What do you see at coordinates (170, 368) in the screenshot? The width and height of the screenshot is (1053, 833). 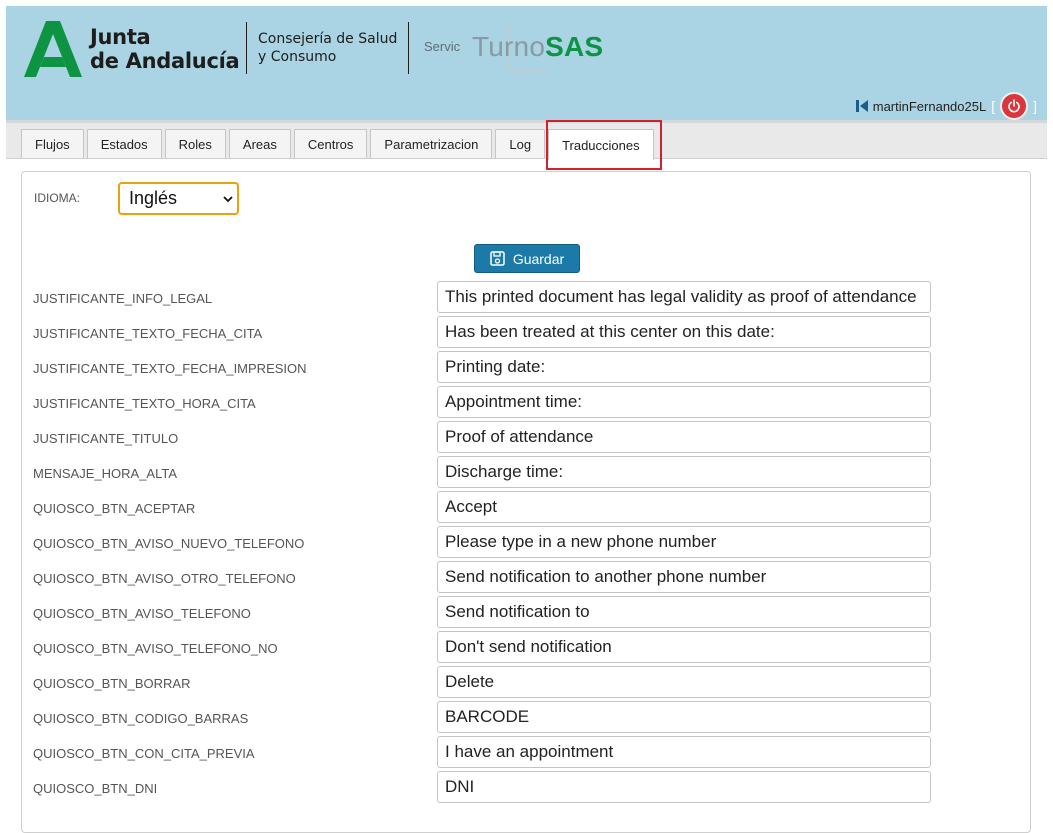 I see `translation-key: JUSTIFICANTE_TEXTO_FECHA_IMPRESION` at bounding box center [170, 368].